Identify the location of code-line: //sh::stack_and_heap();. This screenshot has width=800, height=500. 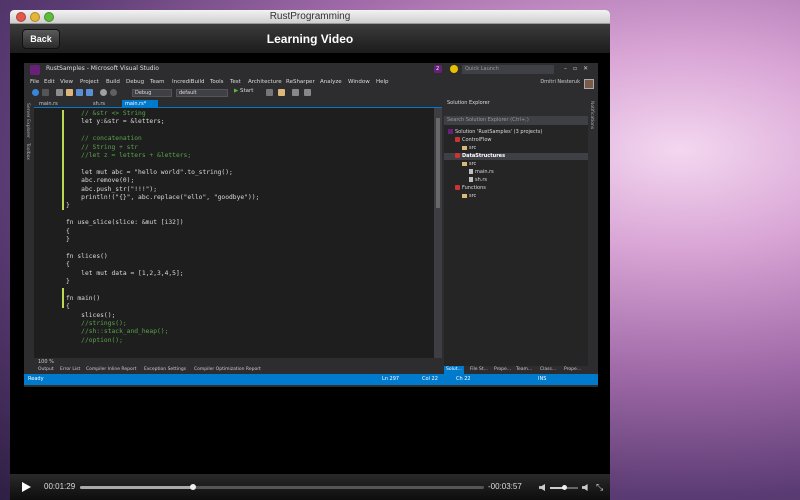
(117, 332).